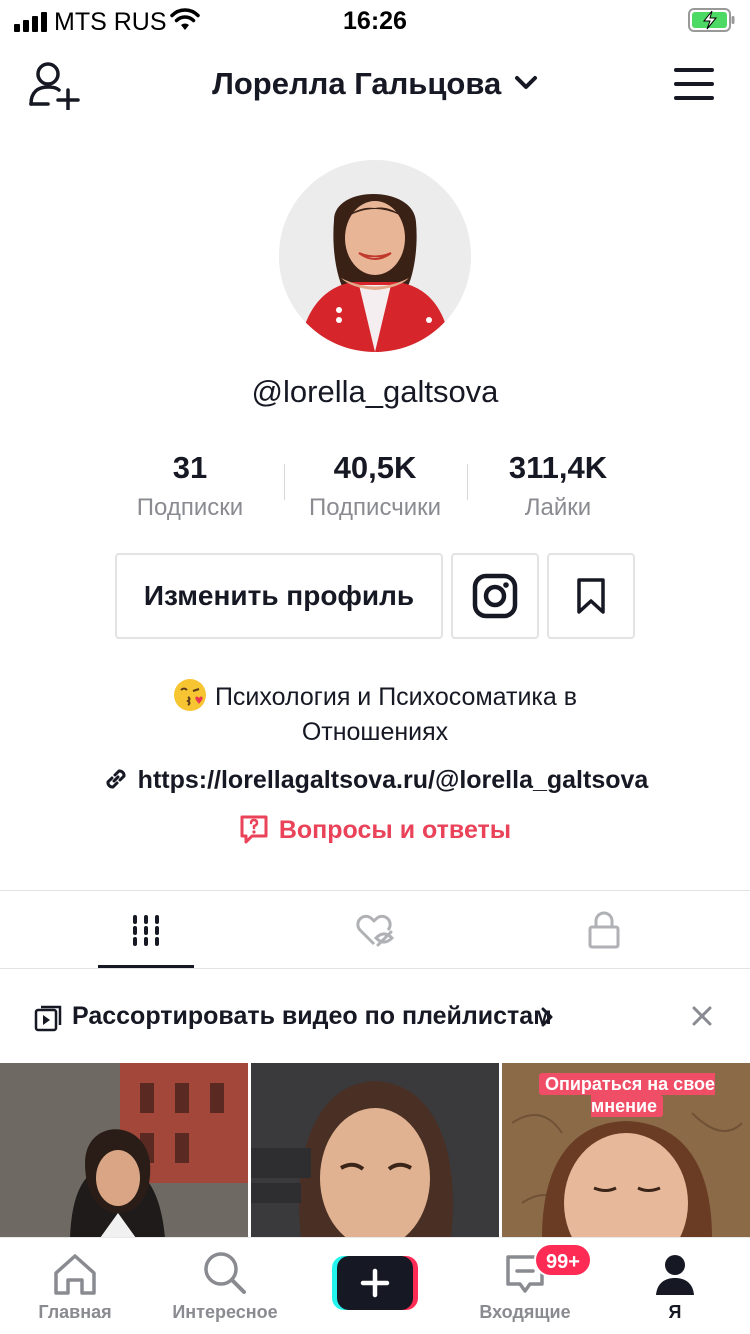 The width and height of the screenshot is (750, 1334). I want to click on qa-link: Вопросы и ответы, so click(375, 830).